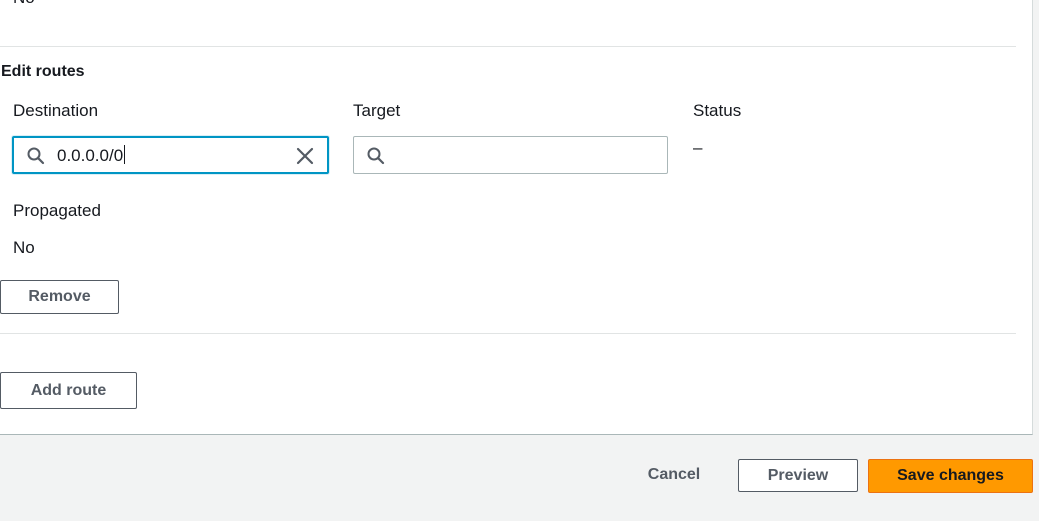 This screenshot has height=521, width=1039. I want to click on preview-button: Preview, so click(798, 475).